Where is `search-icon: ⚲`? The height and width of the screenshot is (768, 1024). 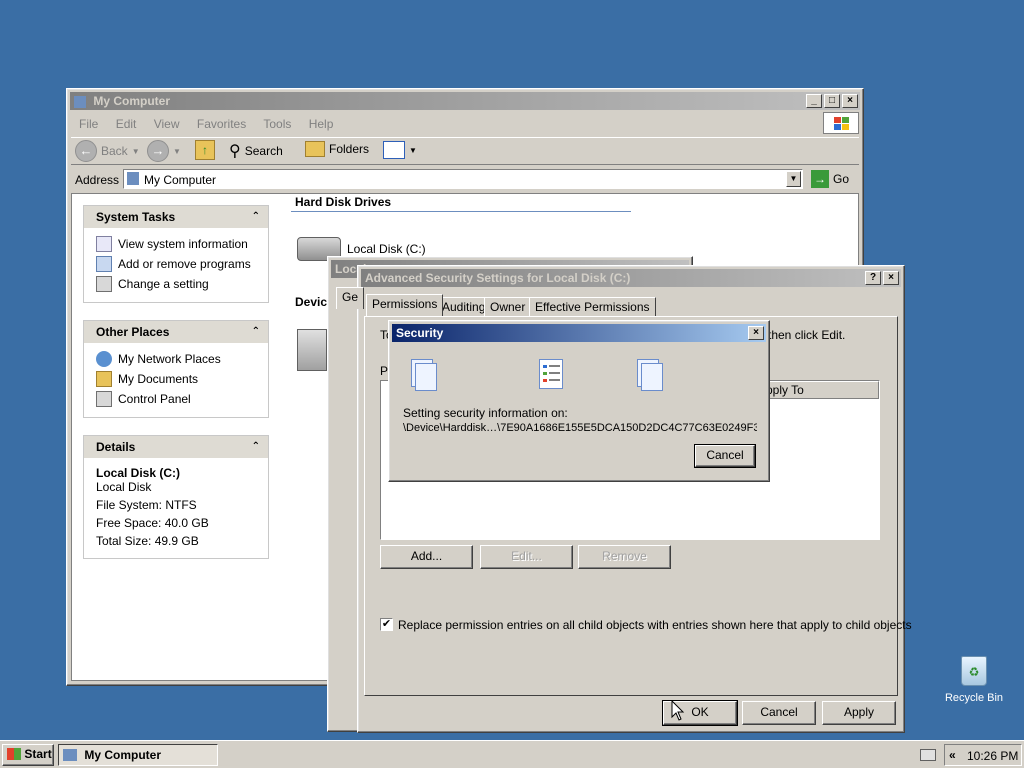 search-icon: ⚲ is located at coordinates (235, 151).